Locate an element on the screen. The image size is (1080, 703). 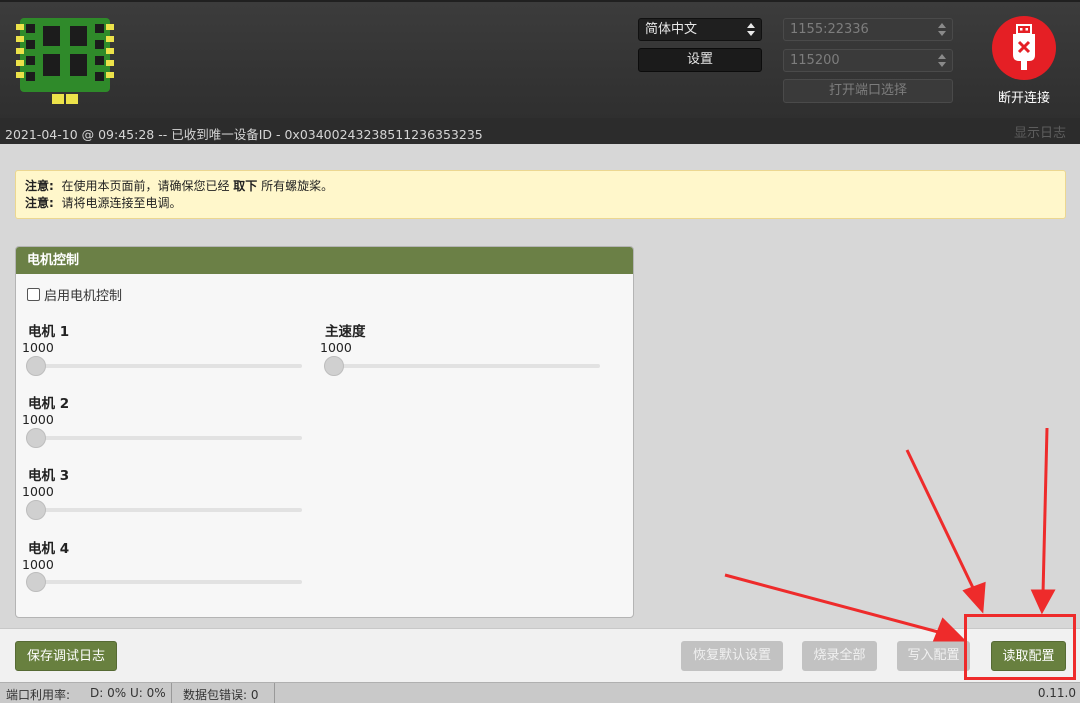
motor-3-value: 1000 is located at coordinates (38, 491).